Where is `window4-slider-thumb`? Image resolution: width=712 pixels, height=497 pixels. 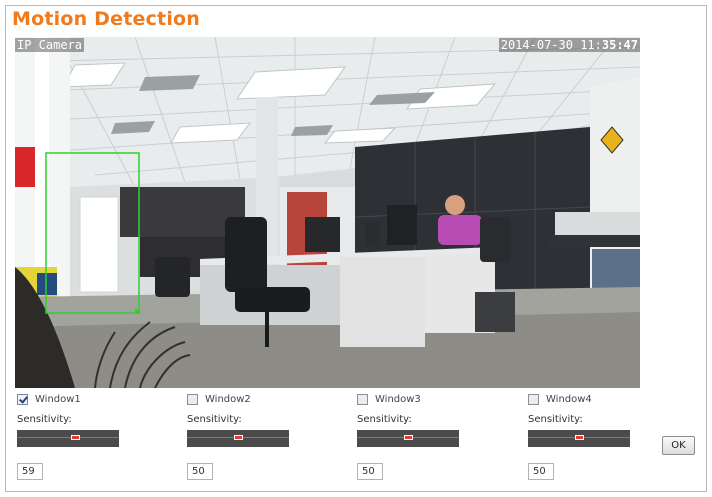
window4-slider-thumb is located at coordinates (579, 437).